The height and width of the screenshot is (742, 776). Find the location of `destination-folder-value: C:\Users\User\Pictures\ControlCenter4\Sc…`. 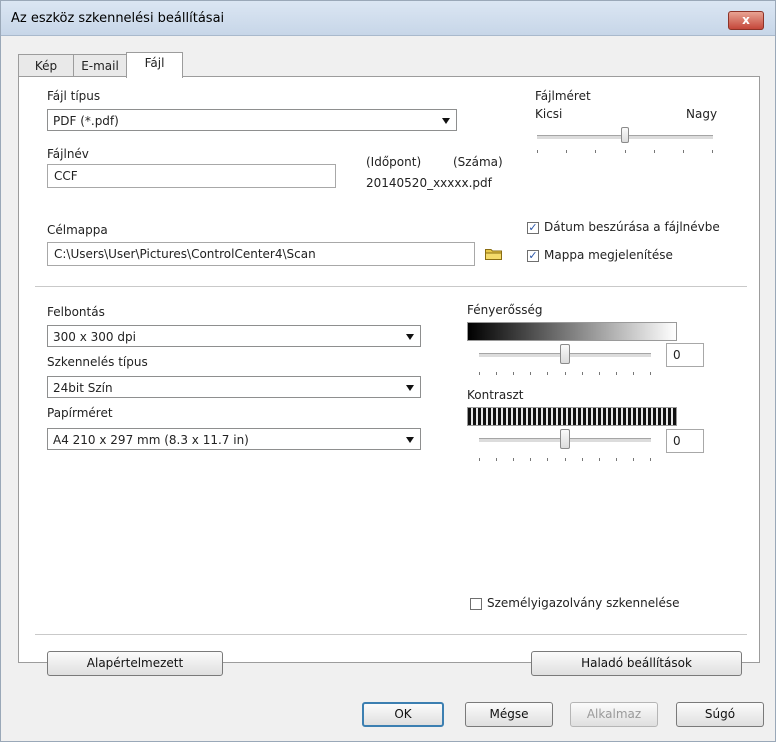

destination-folder-value: C:\Users\User\Pictures\ControlCenter4\Sc… is located at coordinates (185, 254).